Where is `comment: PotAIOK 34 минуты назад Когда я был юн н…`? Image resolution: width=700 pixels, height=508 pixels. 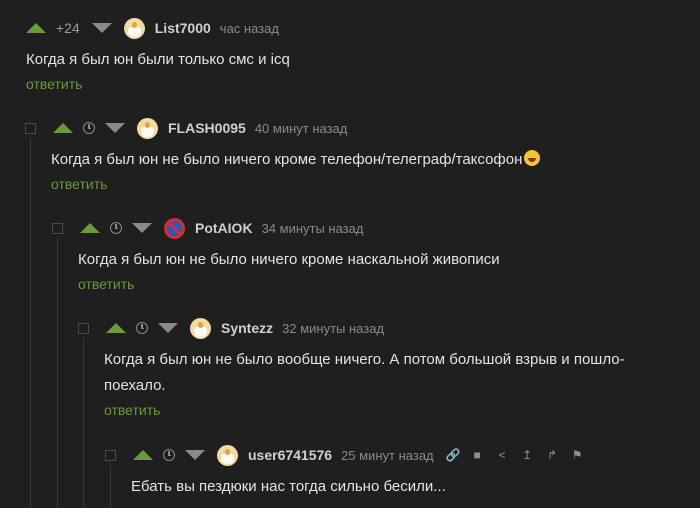
comment: PotAIOK 34 минуты назад Когда я был юн н… is located at coordinates (376, 254).